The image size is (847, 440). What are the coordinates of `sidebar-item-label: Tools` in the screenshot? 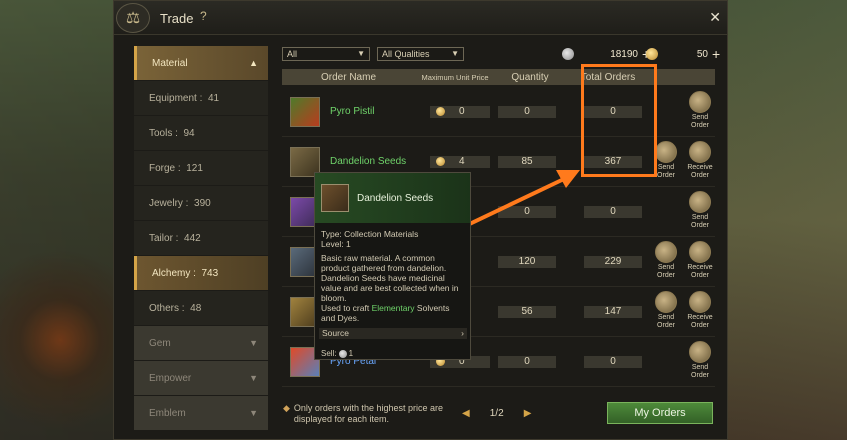 It's located at (161, 133).